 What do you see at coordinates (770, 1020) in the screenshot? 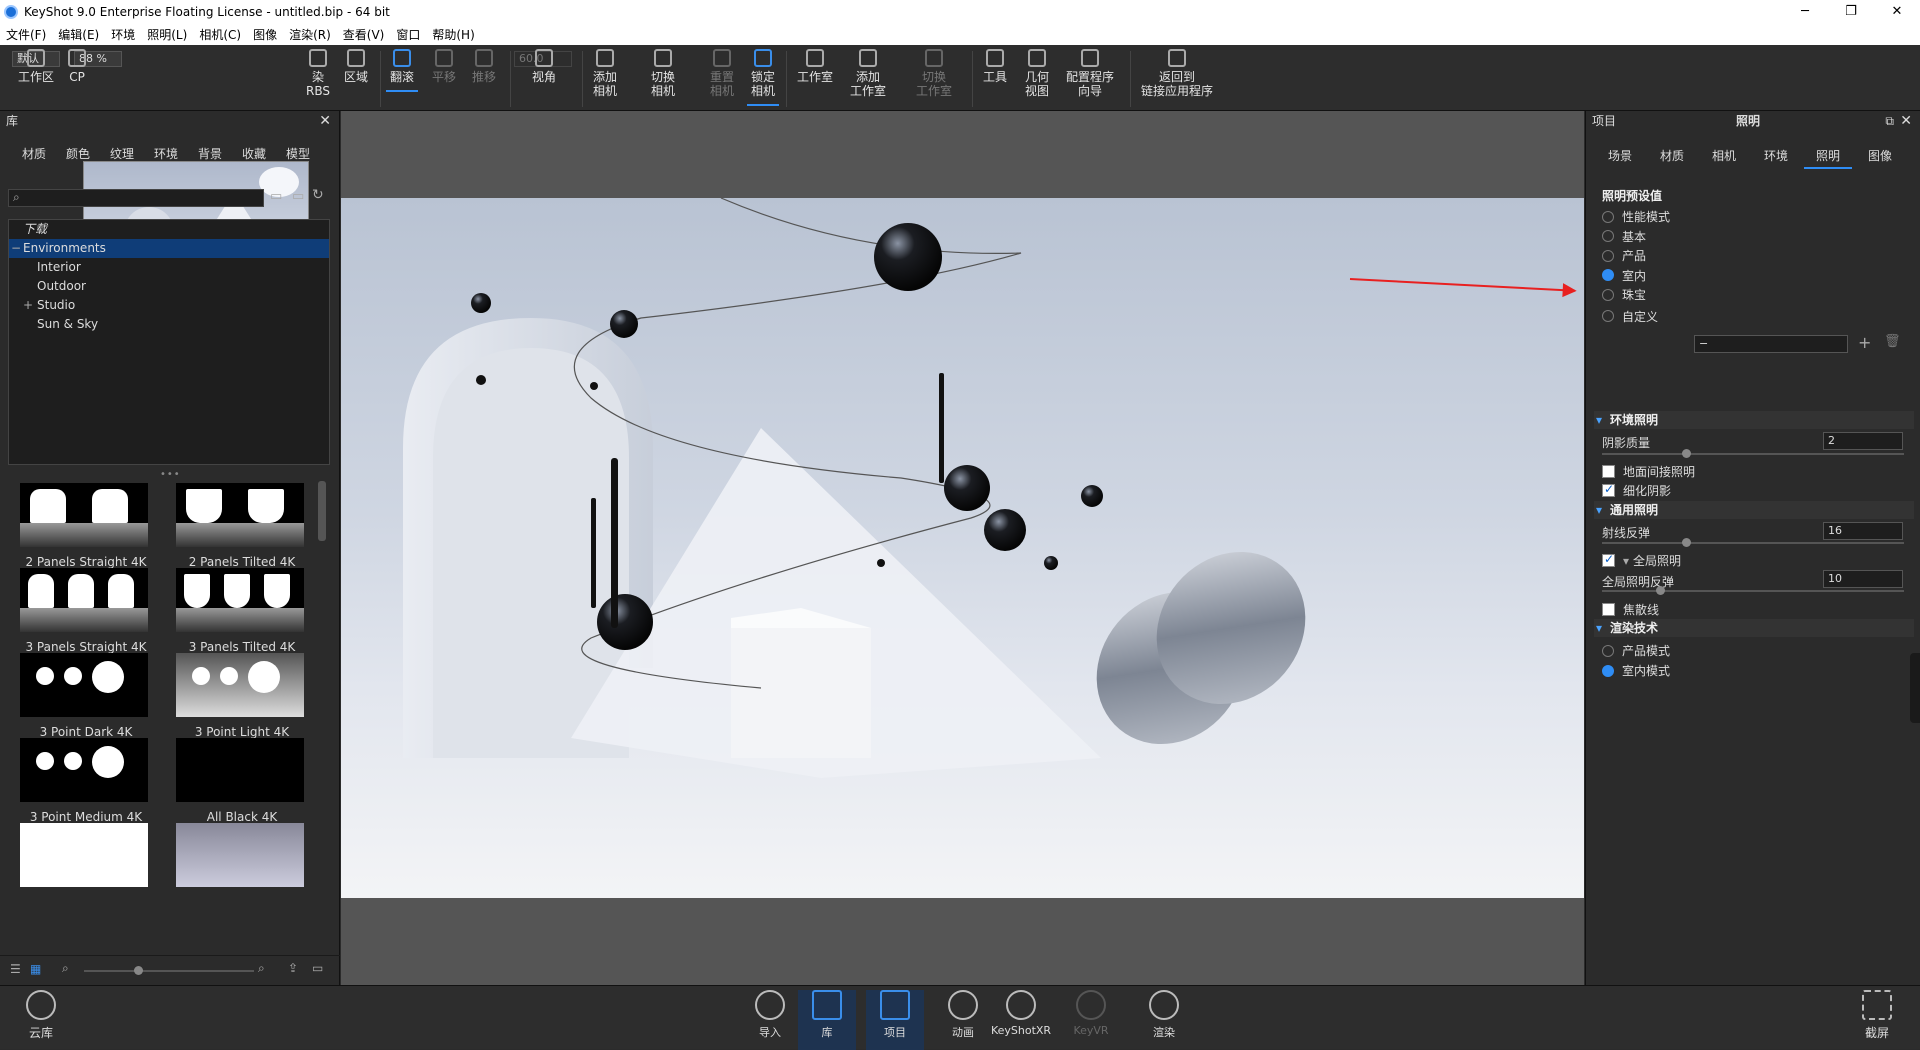
I see `ribbon-button-0: 导入` at bounding box center [770, 1020].